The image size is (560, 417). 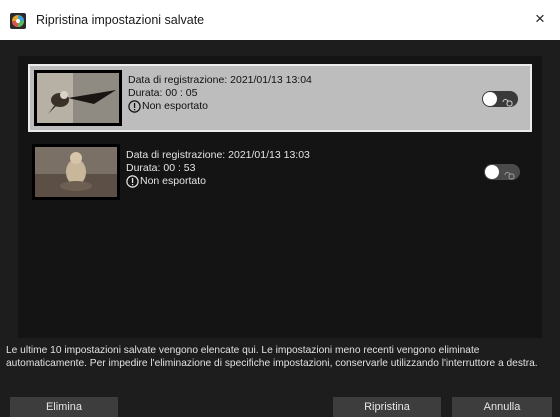 What do you see at coordinates (161, 168) in the screenshot?
I see `duration: Durata: 00 : 53` at bounding box center [161, 168].